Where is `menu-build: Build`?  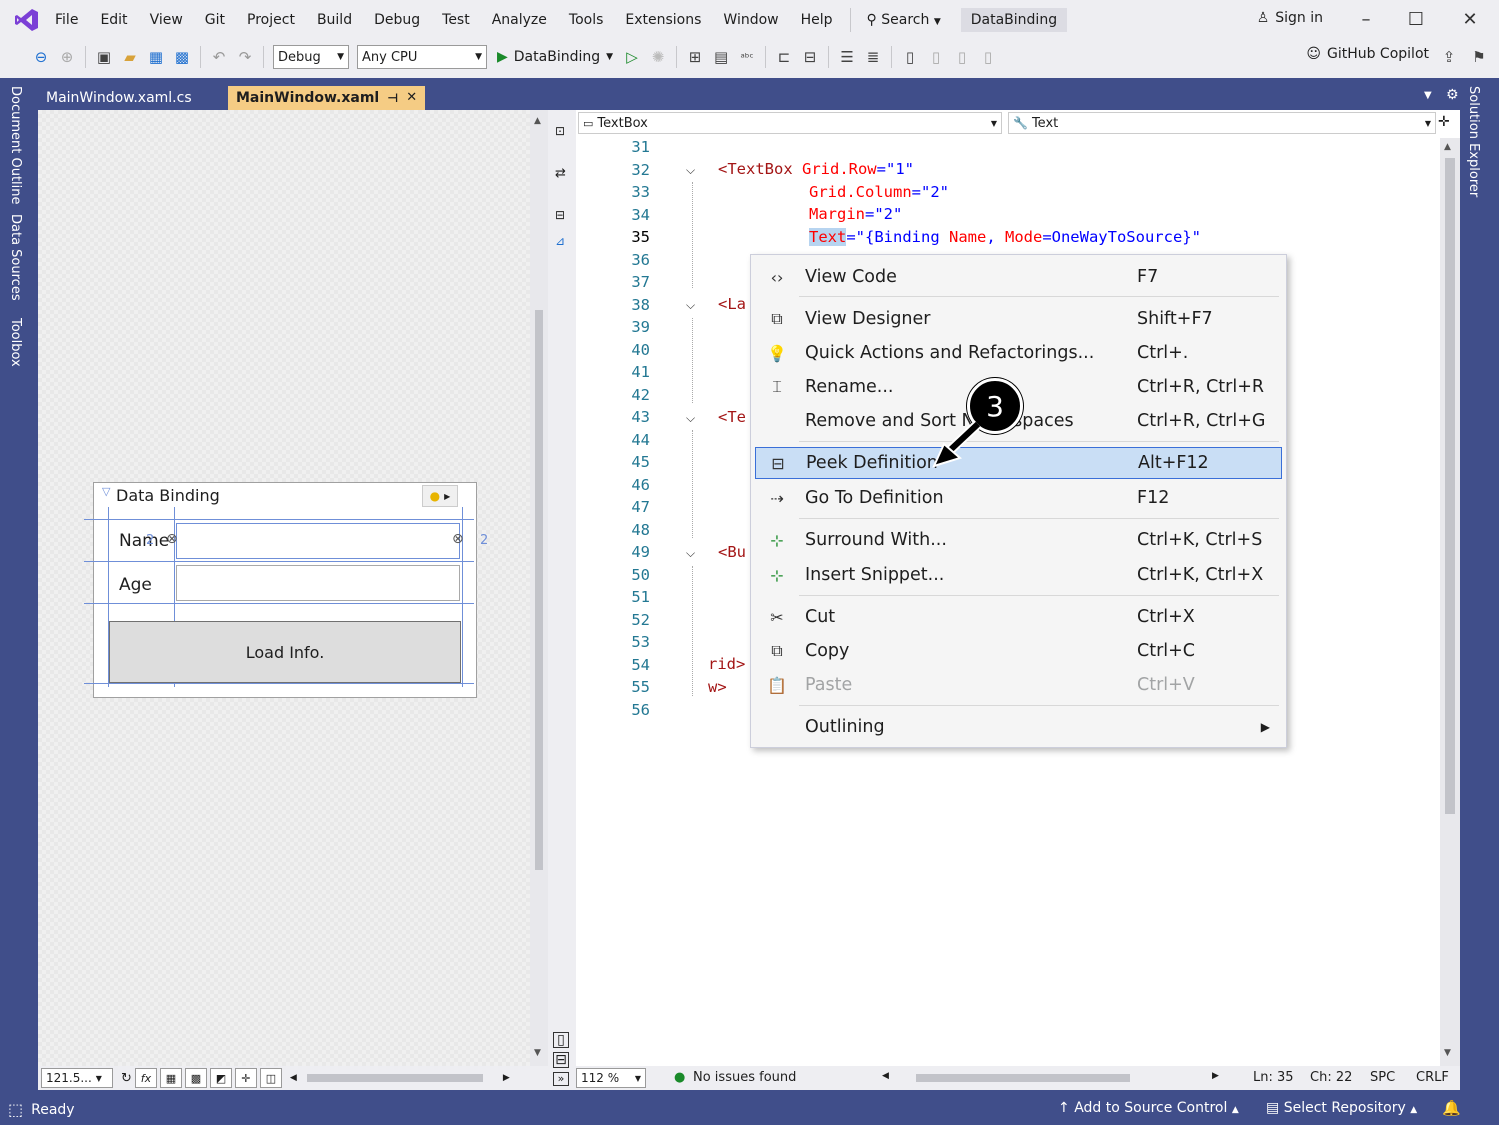
menu-build: Build is located at coordinates (334, 20).